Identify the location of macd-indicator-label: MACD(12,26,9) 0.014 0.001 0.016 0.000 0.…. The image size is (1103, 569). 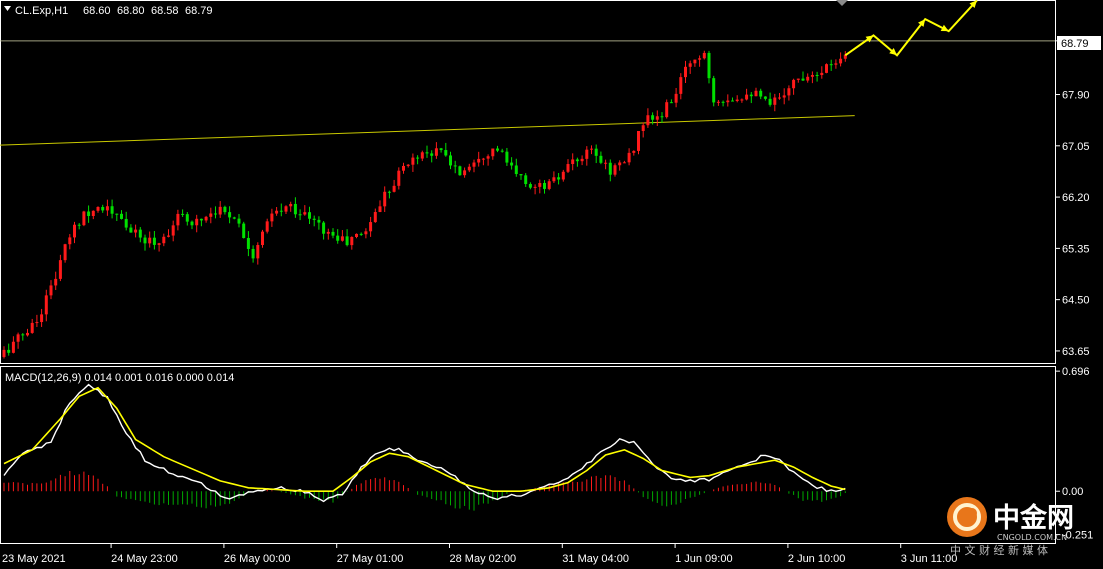
(119, 378).